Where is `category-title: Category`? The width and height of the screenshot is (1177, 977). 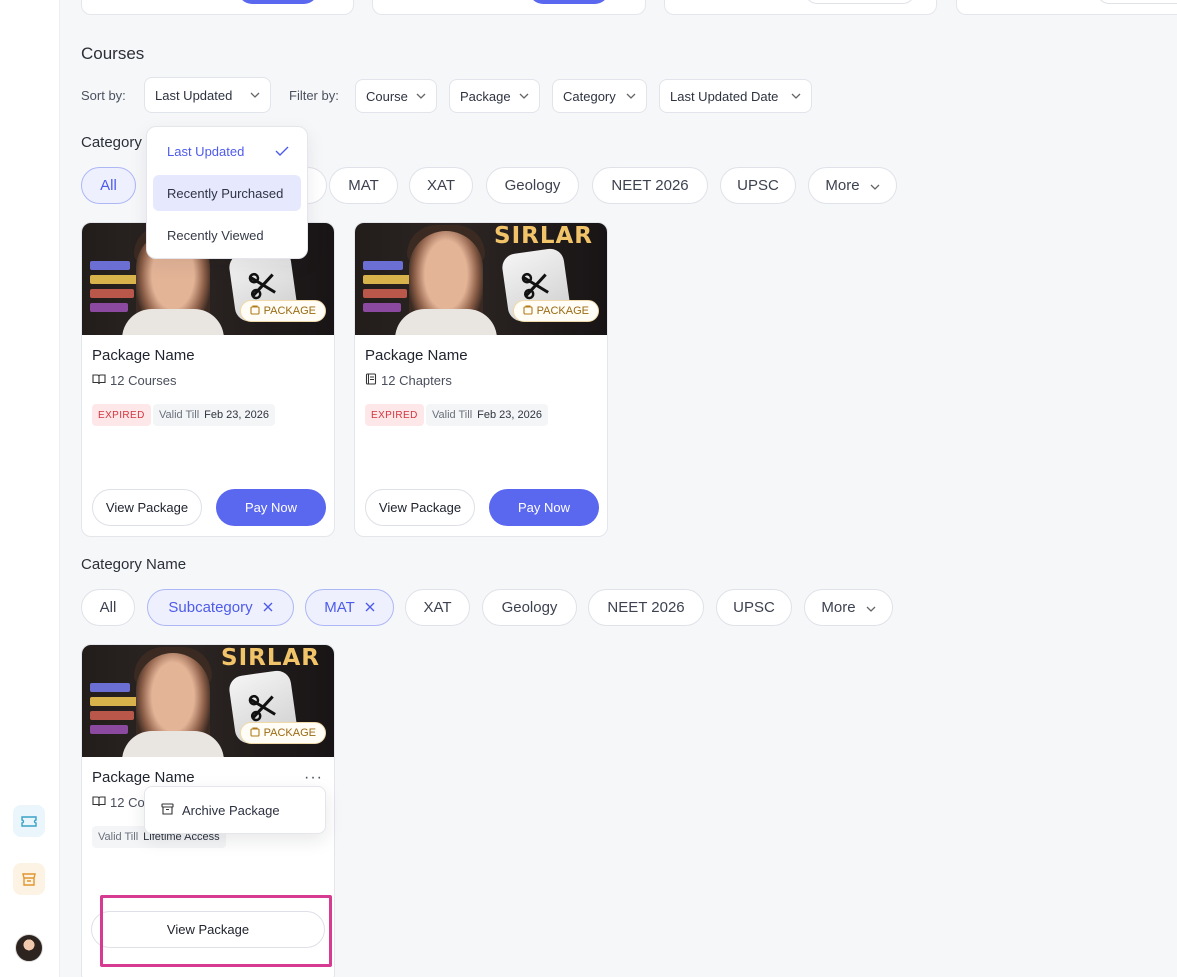 category-title: Category is located at coordinates (111, 142).